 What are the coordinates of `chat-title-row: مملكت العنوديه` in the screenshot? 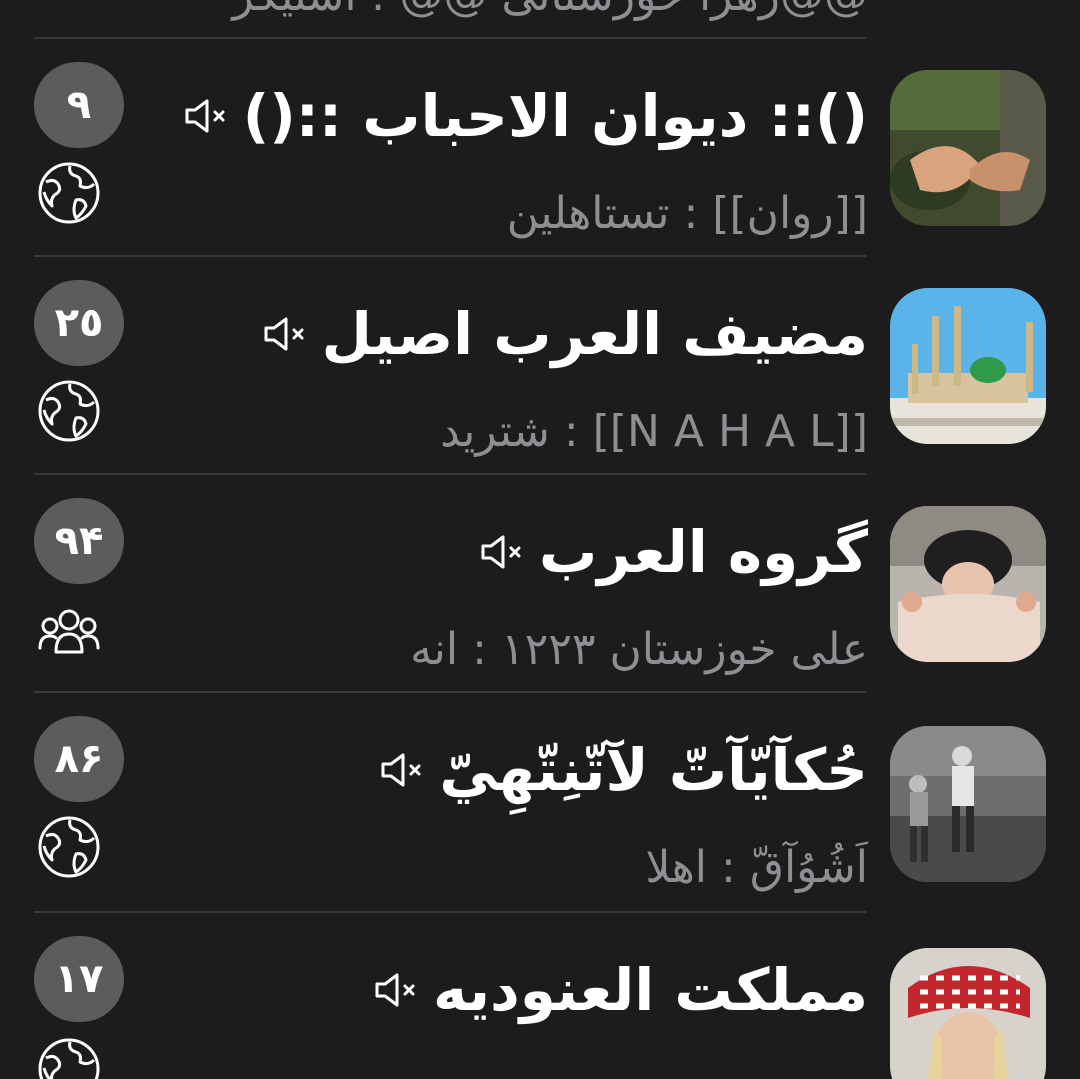 It's located at (619, 990).